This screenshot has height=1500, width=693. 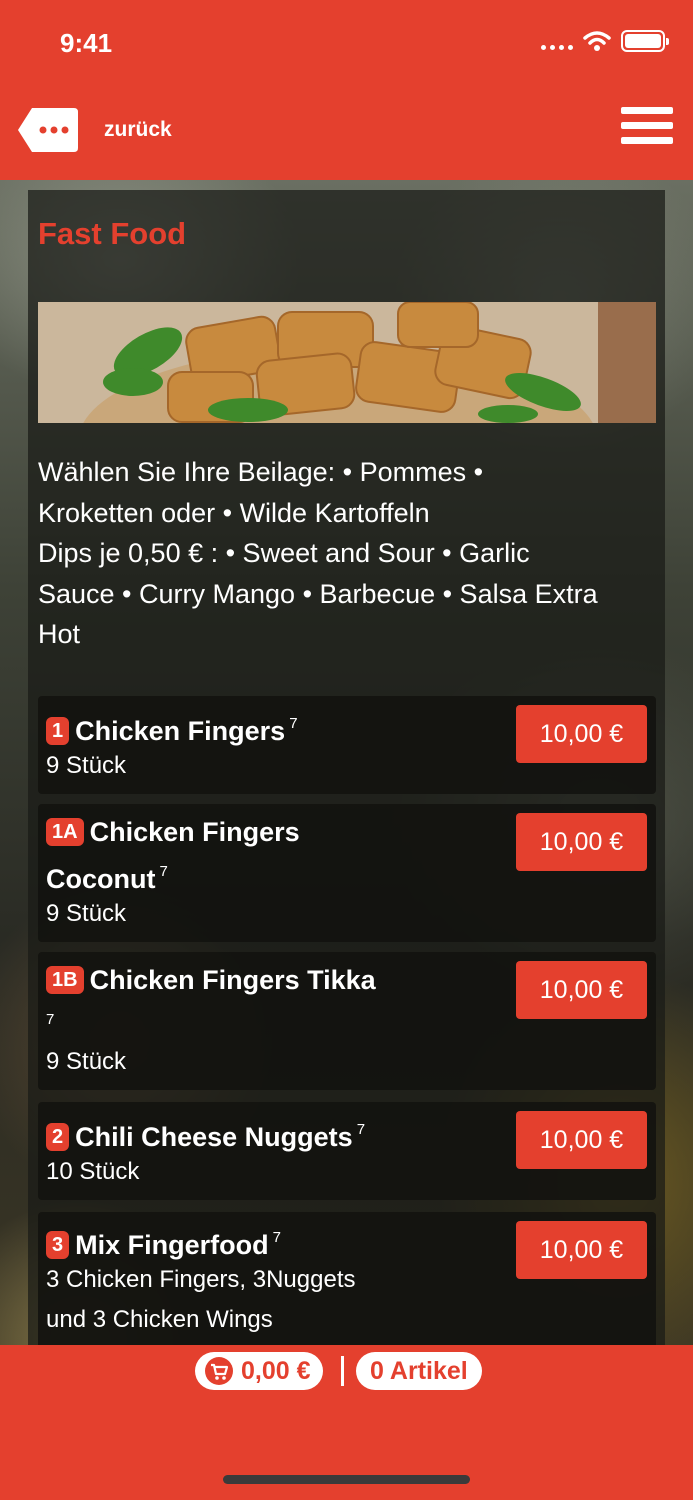 What do you see at coordinates (58, 1137) in the screenshot?
I see `item-number-badge: 2` at bounding box center [58, 1137].